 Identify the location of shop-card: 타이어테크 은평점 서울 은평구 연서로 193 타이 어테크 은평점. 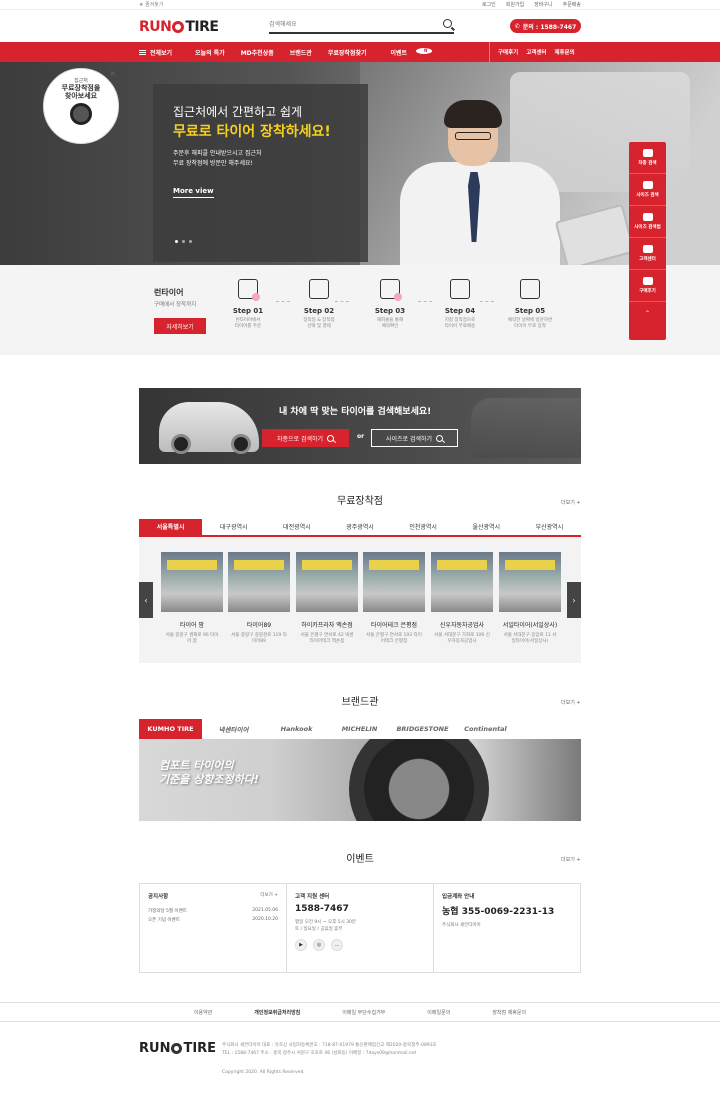
(394, 598).